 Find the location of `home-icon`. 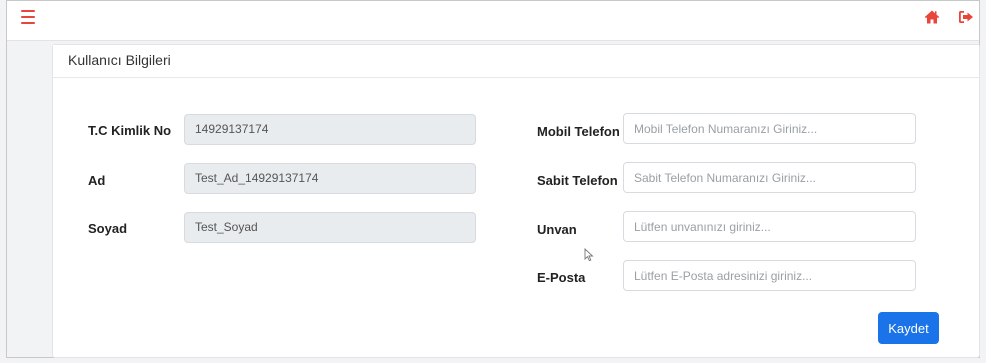

home-icon is located at coordinates (932, 17).